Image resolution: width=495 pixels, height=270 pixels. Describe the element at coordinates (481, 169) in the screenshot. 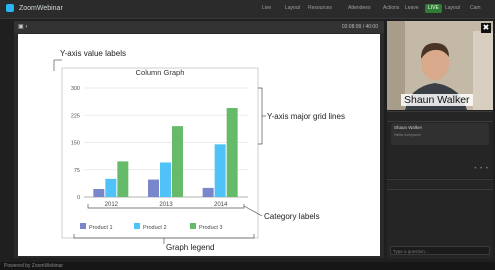

I see `chat-options-icon: • • •` at that location.